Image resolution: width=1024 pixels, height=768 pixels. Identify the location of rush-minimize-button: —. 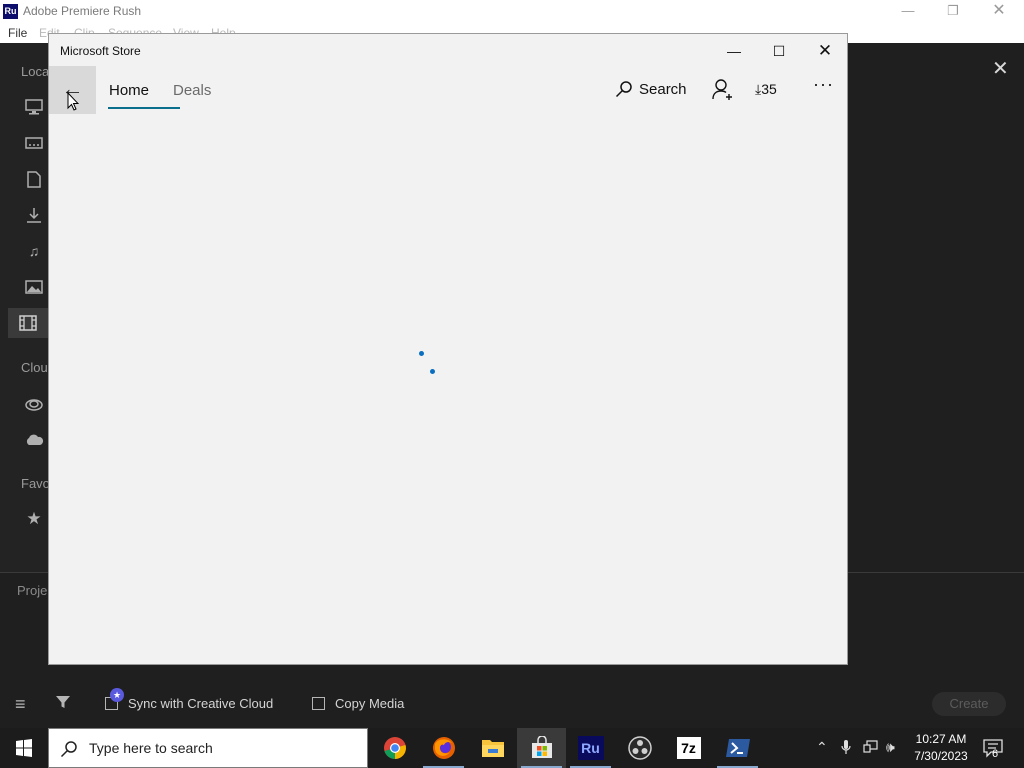
(908, 12).